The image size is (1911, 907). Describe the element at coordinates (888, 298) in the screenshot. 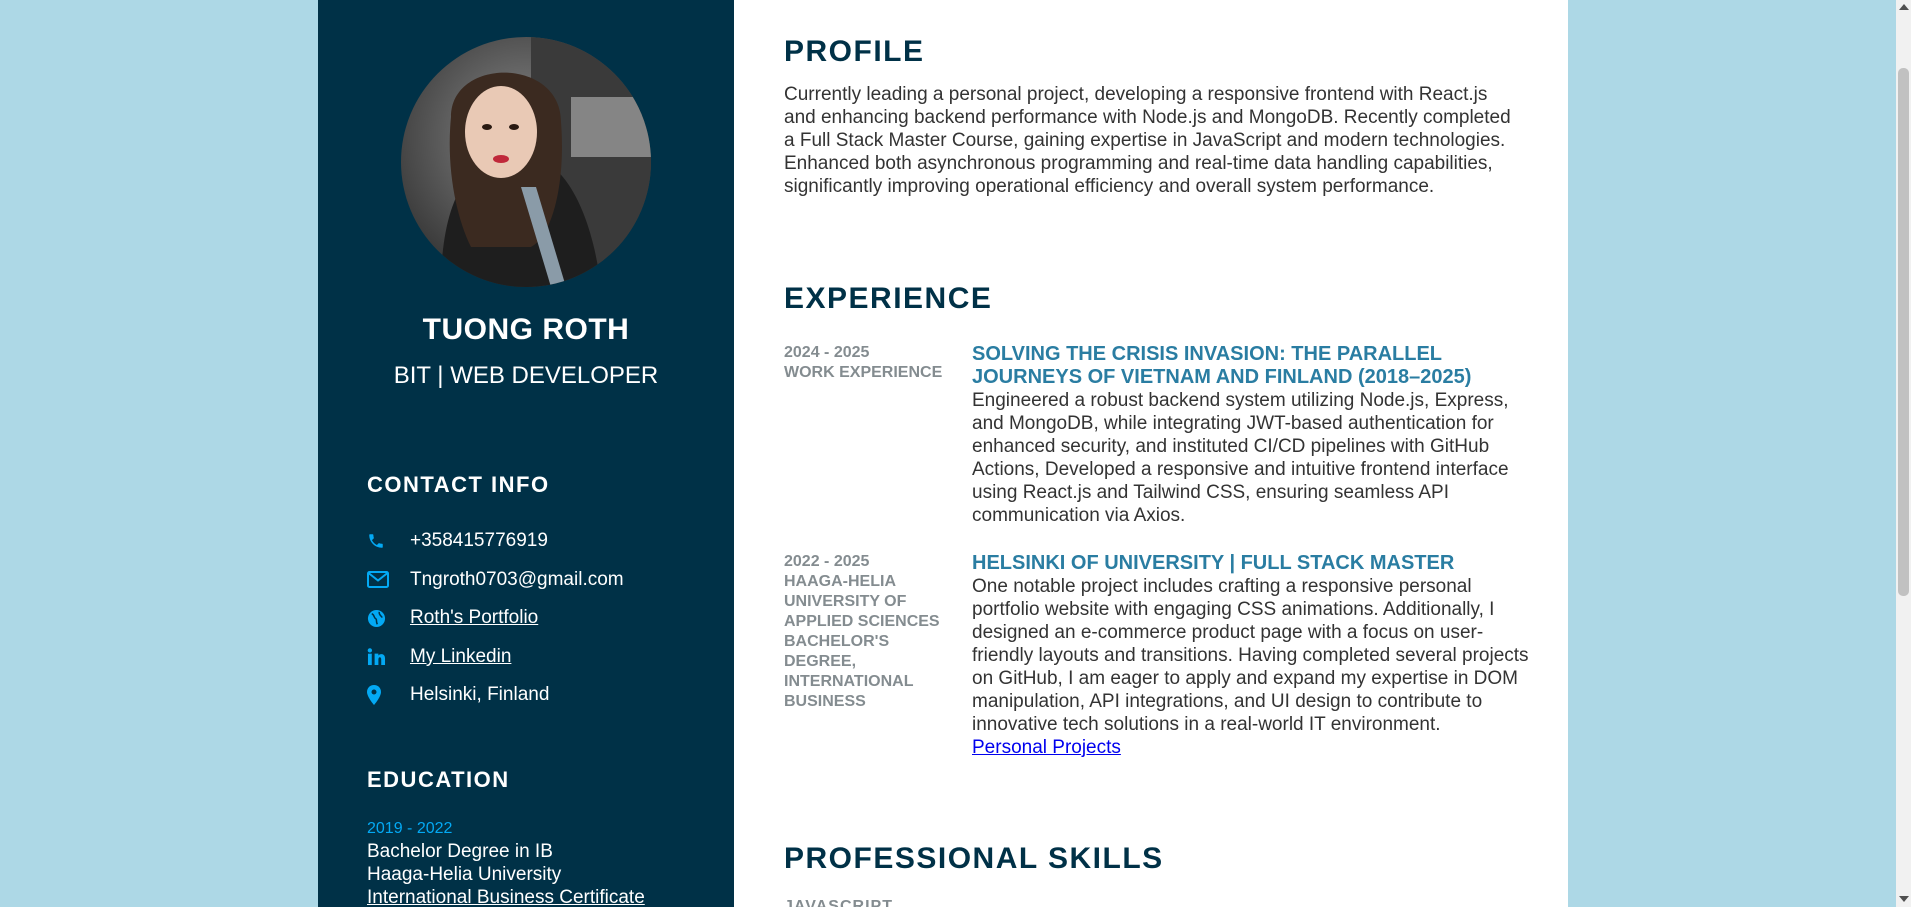

I see `experience-heading: EXPERIENCE` at that location.